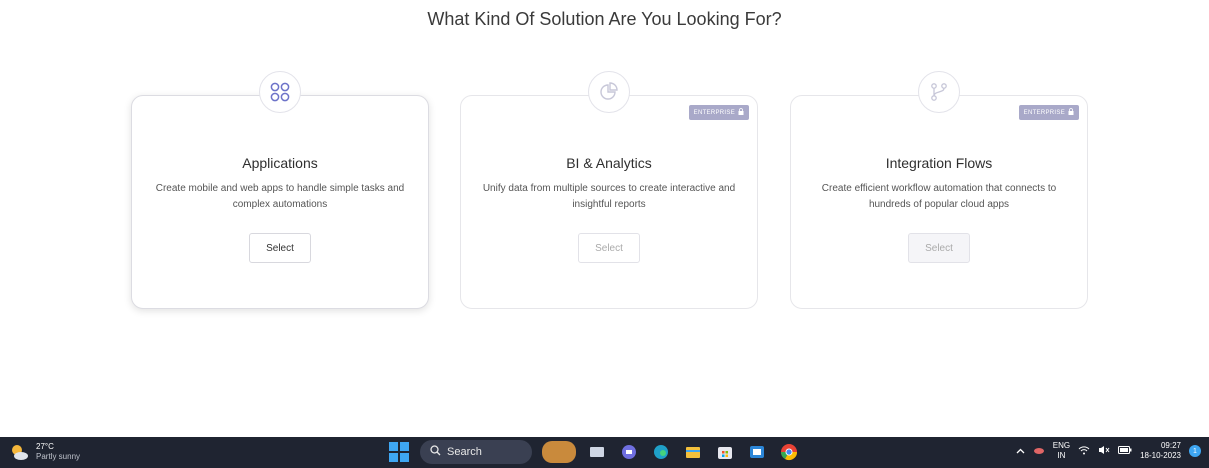 The height and width of the screenshot is (468, 1209). What do you see at coordinates (939, 92) in the screenshot?
I see `flow-branch-icon` at bounding box center [939, 92].